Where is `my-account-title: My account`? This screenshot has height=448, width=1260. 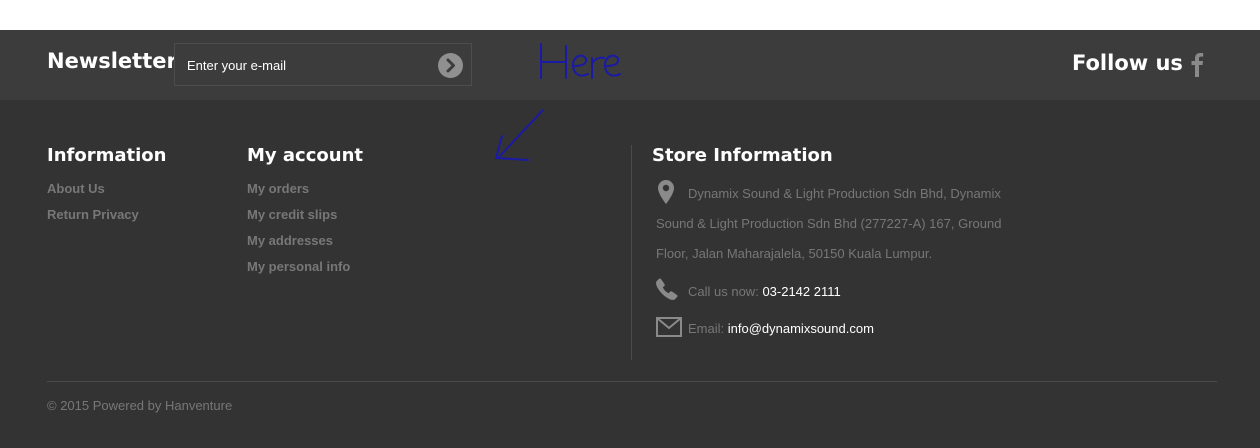
my-account-title: My account is located at coordinates (305, 155).